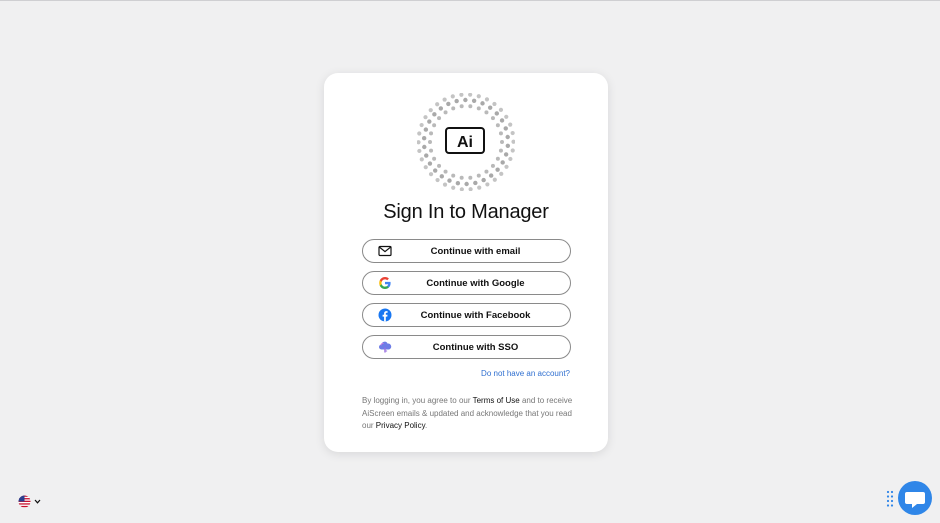 This screenshot has width=940, height=523. What do you see at coordinates (525, 373) in the screenshot?
I see `signup-link: Do not have an account?` at bounding box center [525, 373].